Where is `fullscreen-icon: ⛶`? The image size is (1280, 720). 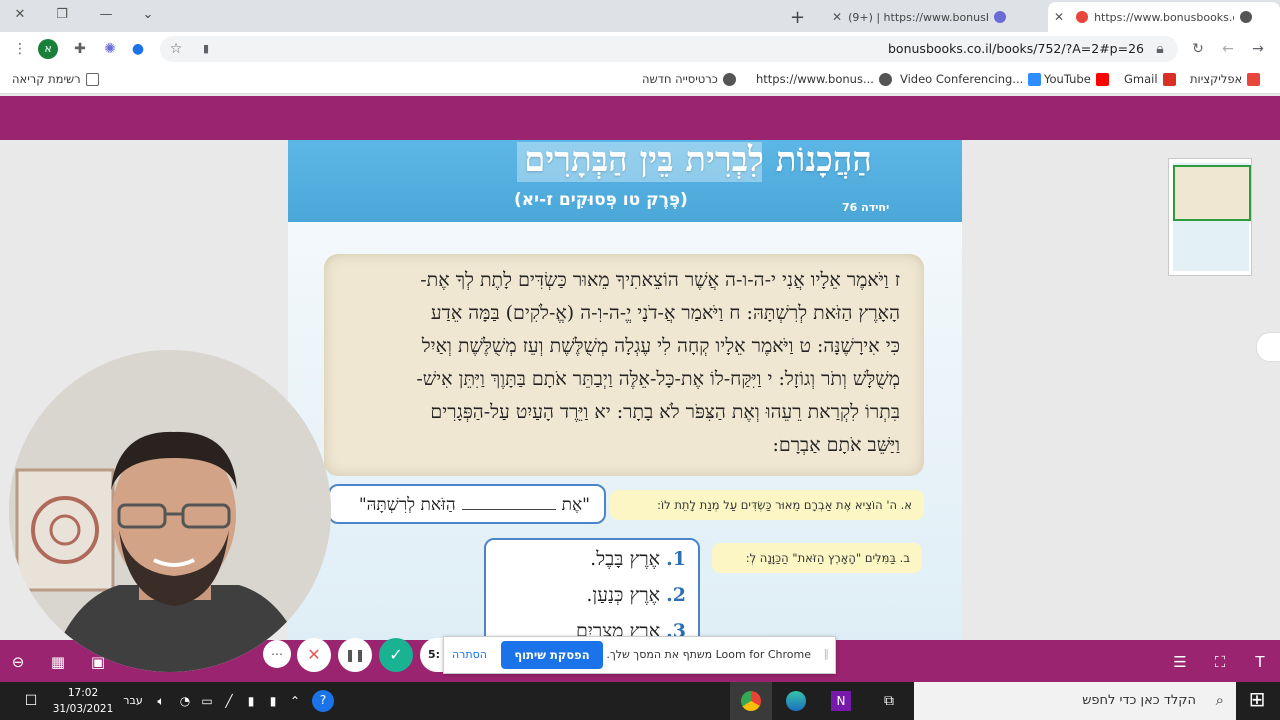
fullscreen-icon: ⛶ is located at coordinates (1220, 662).